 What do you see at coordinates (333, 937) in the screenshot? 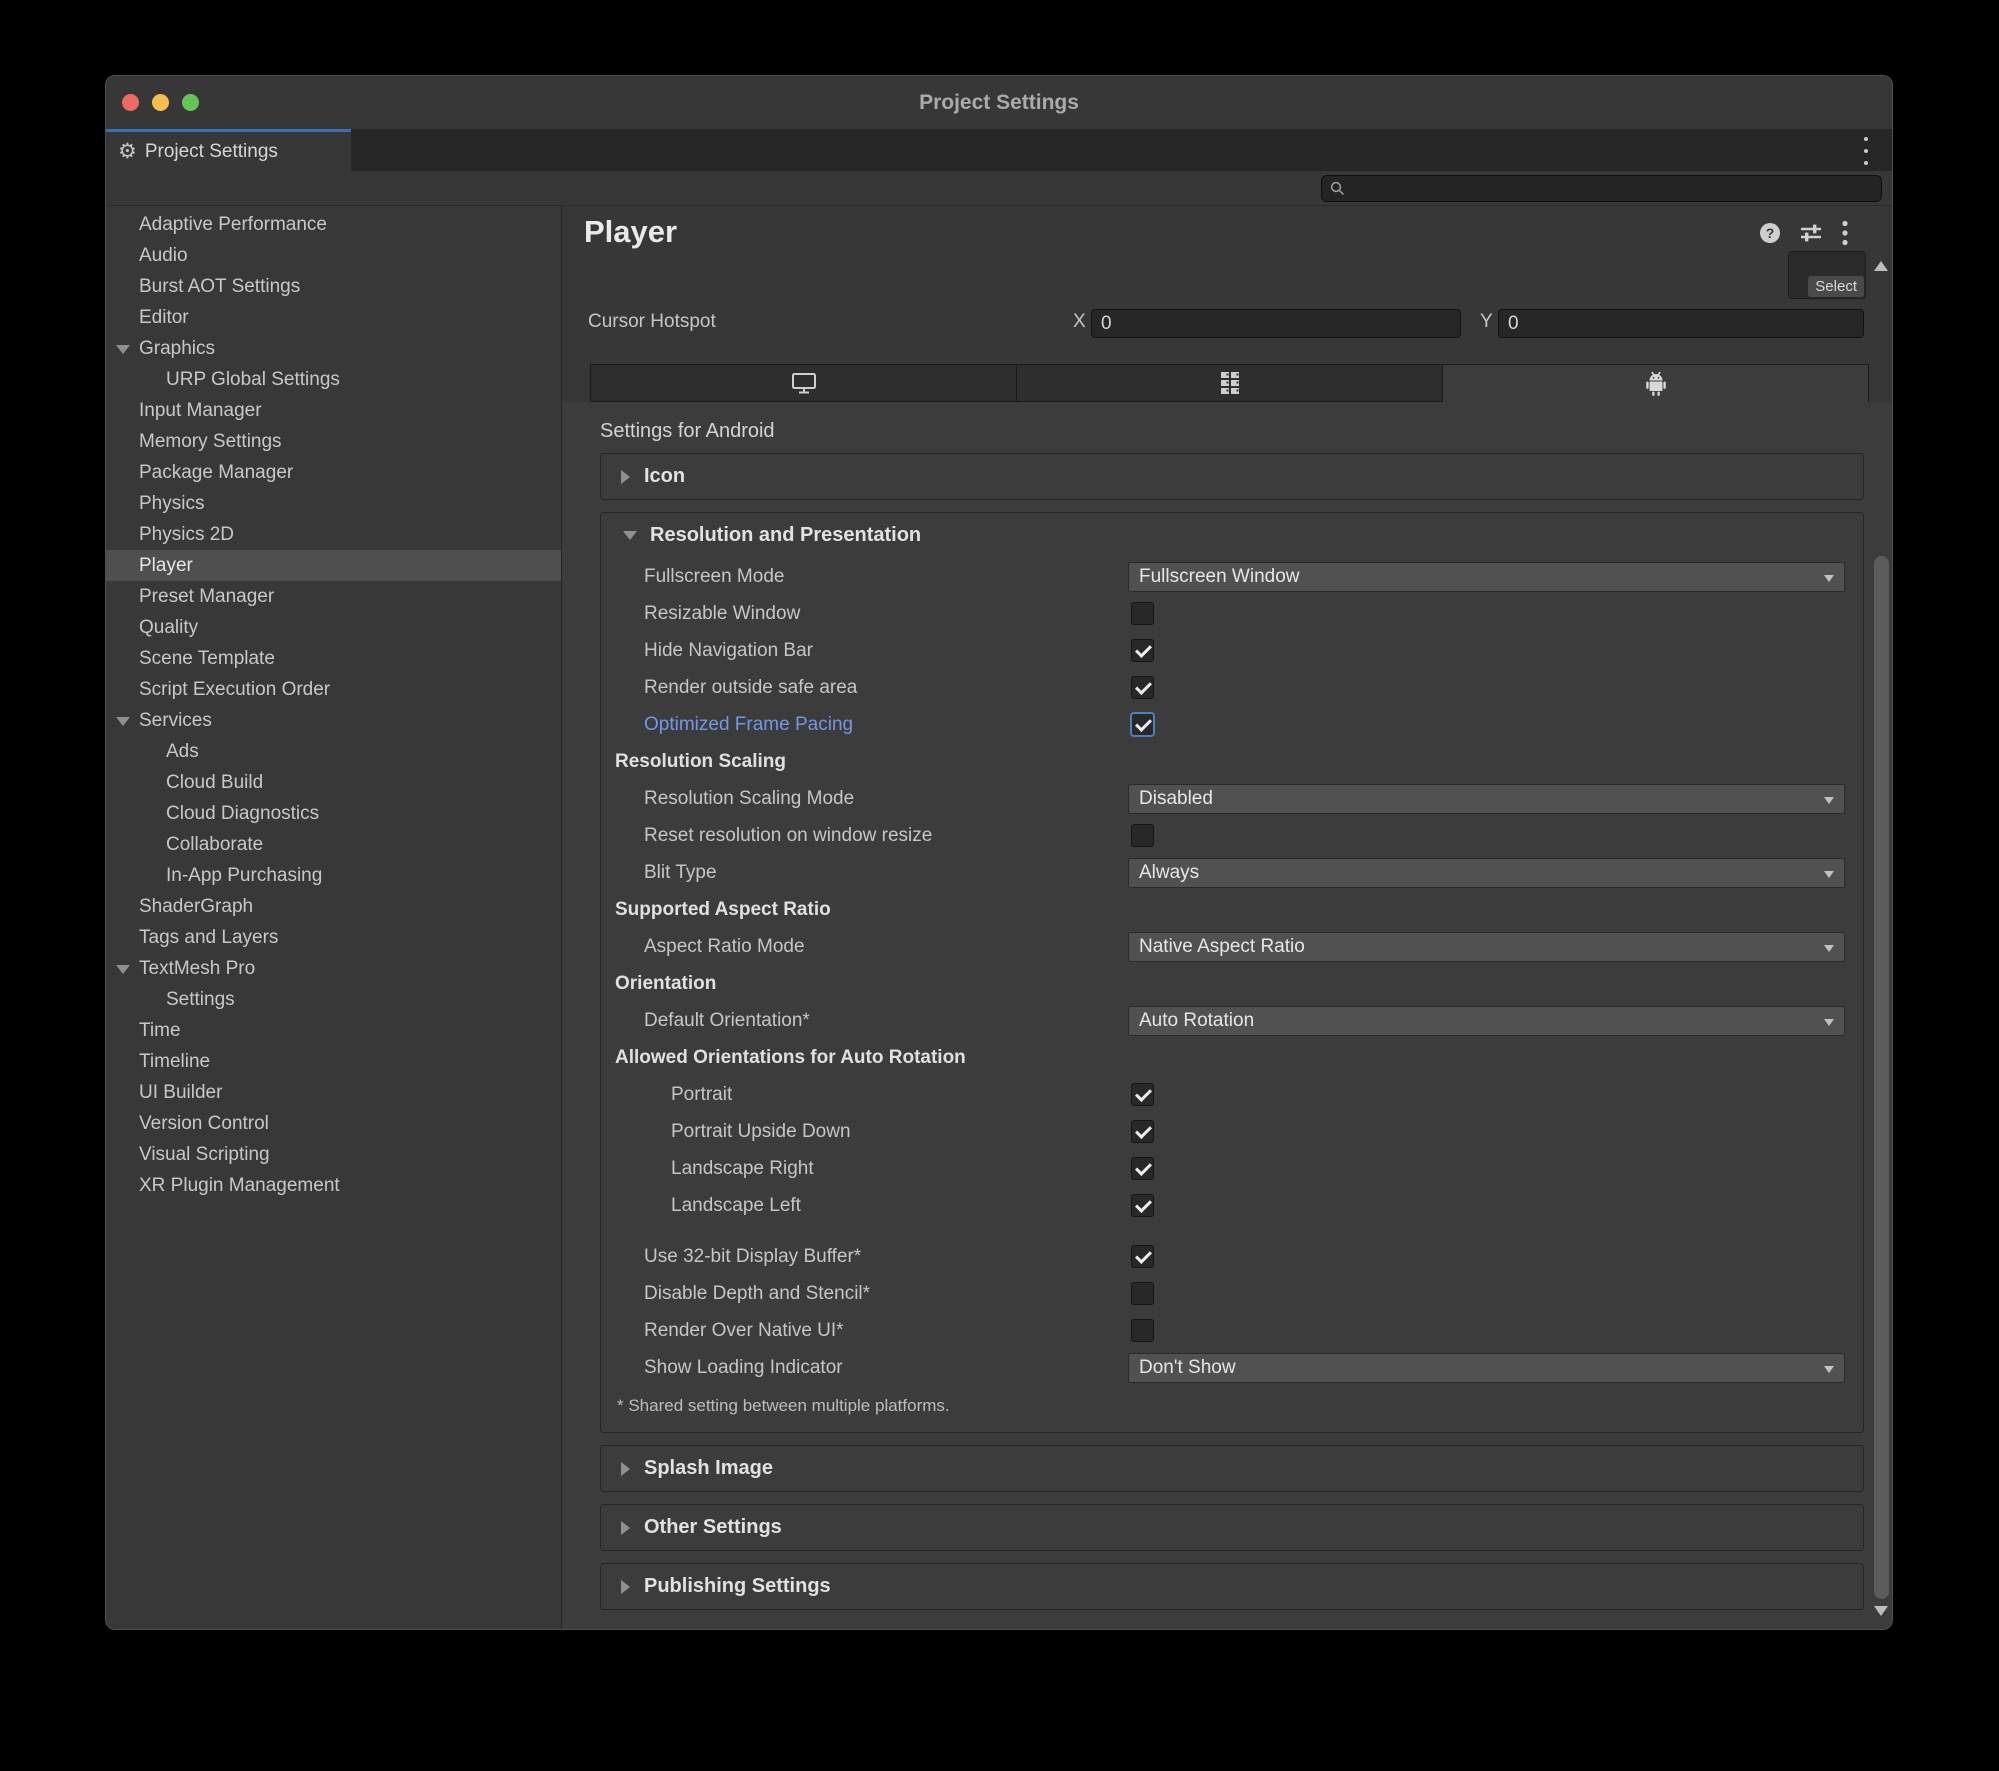
I see `sidebar-item-tags-and-layers: Tags and Layers` at bounding box center [333, 937].